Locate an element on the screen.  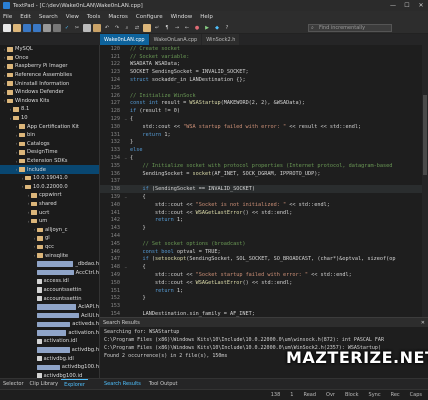
print-icon is located at coordinates (47, 27).